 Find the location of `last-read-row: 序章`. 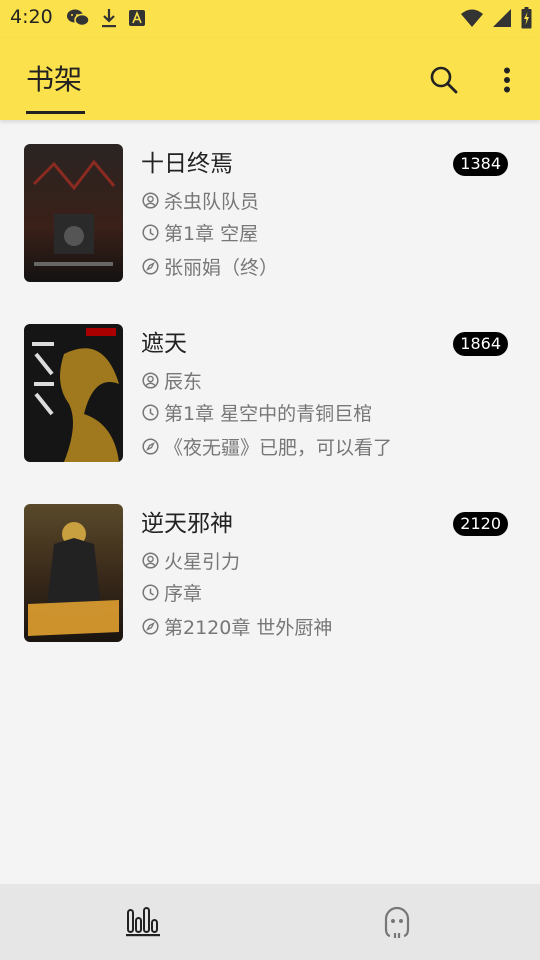

last-read-row: 序章 is located at coordinates (172, 592).